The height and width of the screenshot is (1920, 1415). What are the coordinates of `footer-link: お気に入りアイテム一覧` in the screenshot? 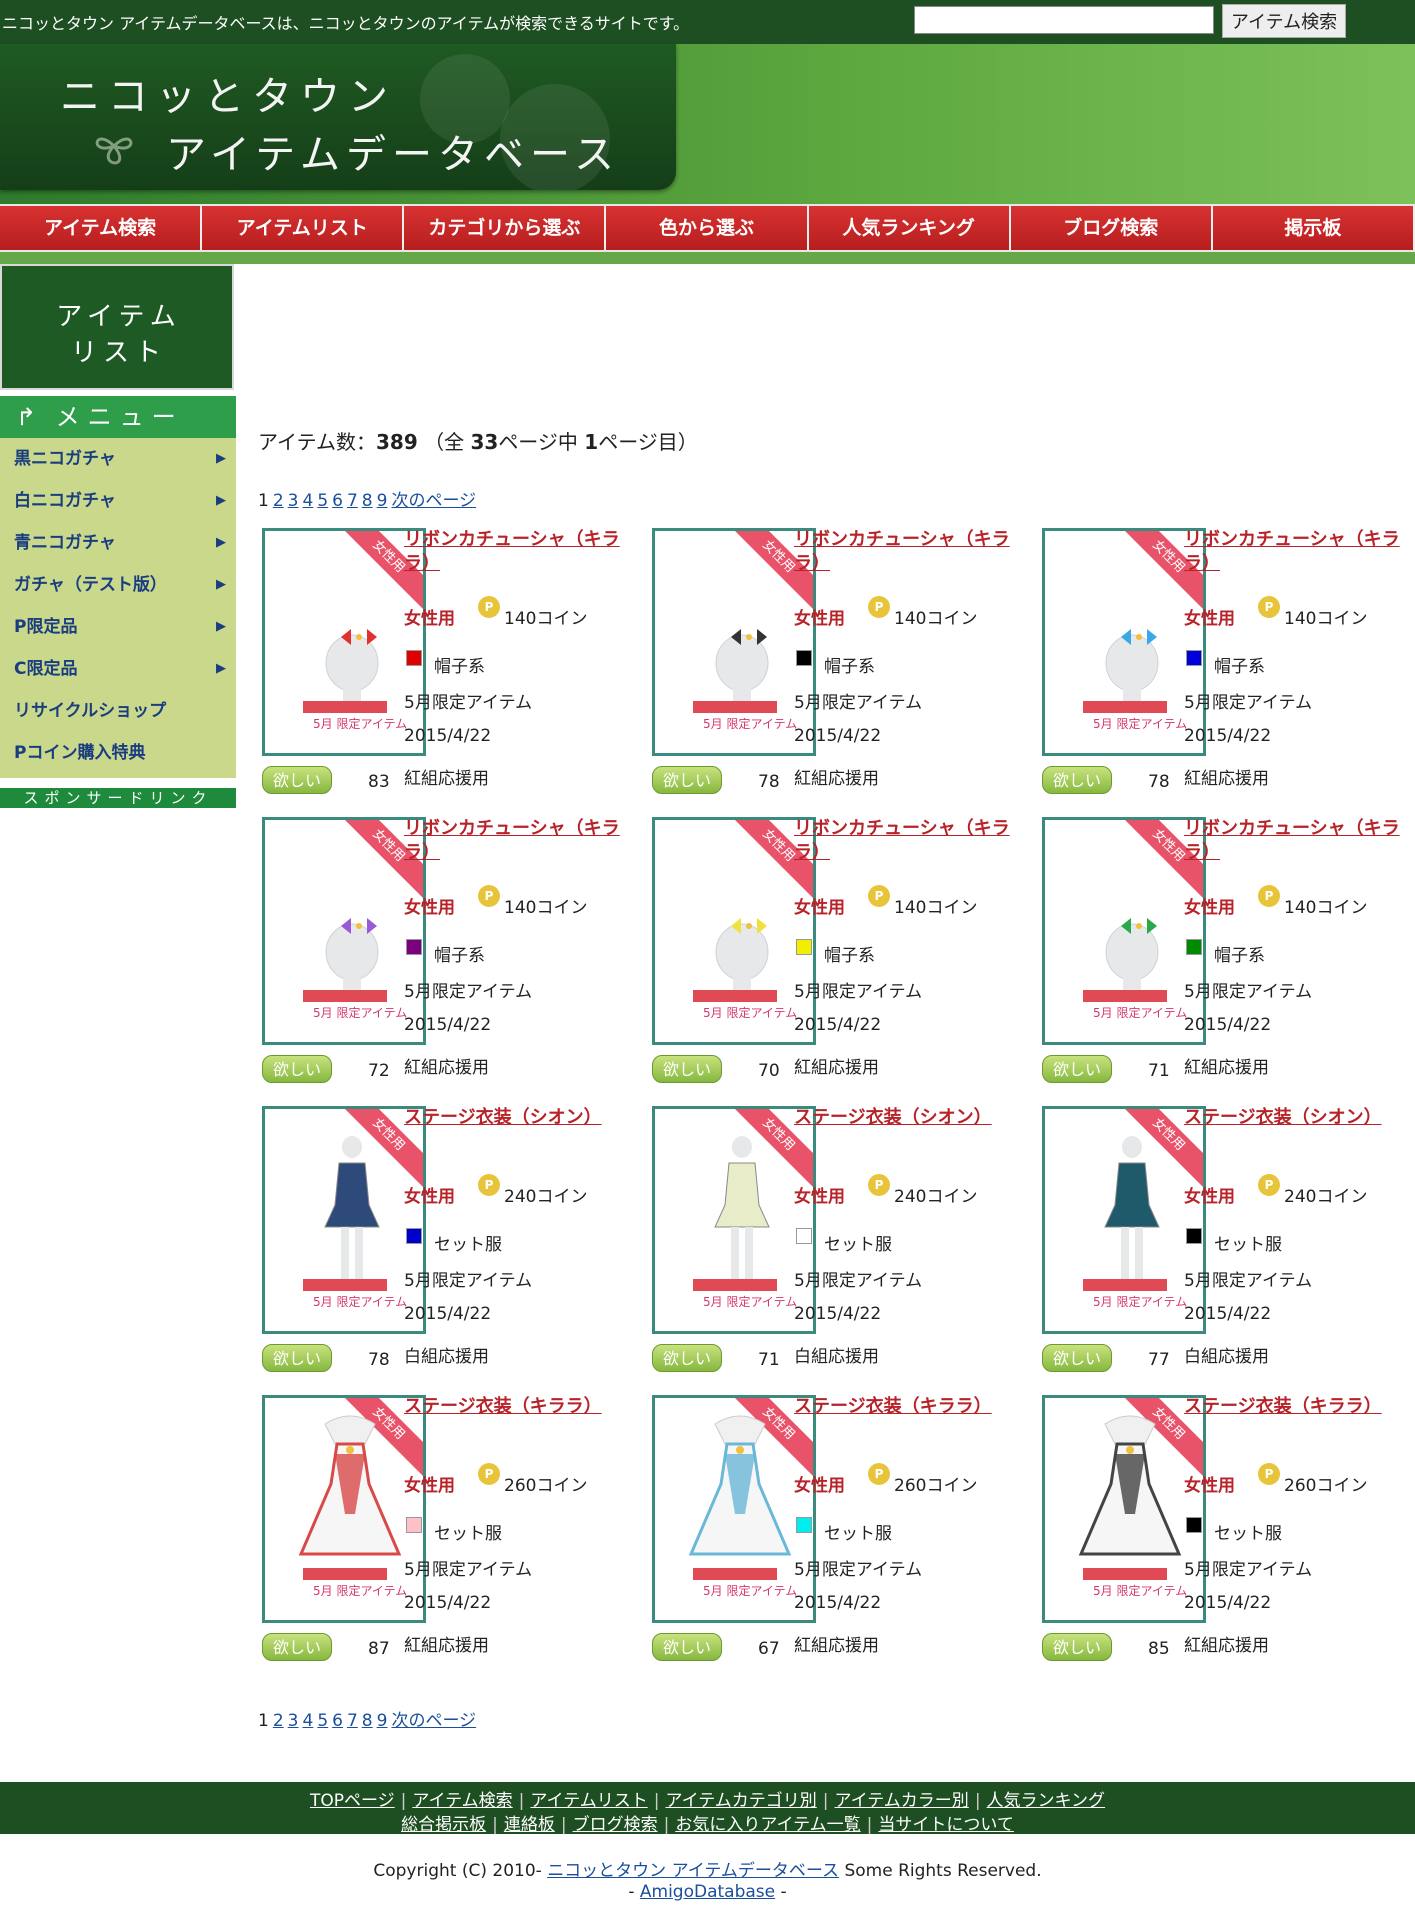 It's located at (767, 1825).